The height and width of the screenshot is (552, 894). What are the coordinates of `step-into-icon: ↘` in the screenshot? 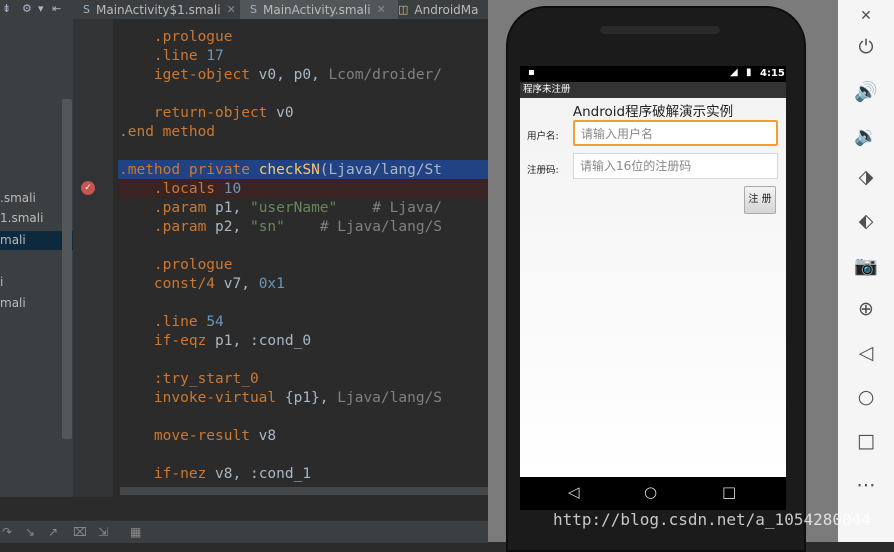 It's located at (30, 532).